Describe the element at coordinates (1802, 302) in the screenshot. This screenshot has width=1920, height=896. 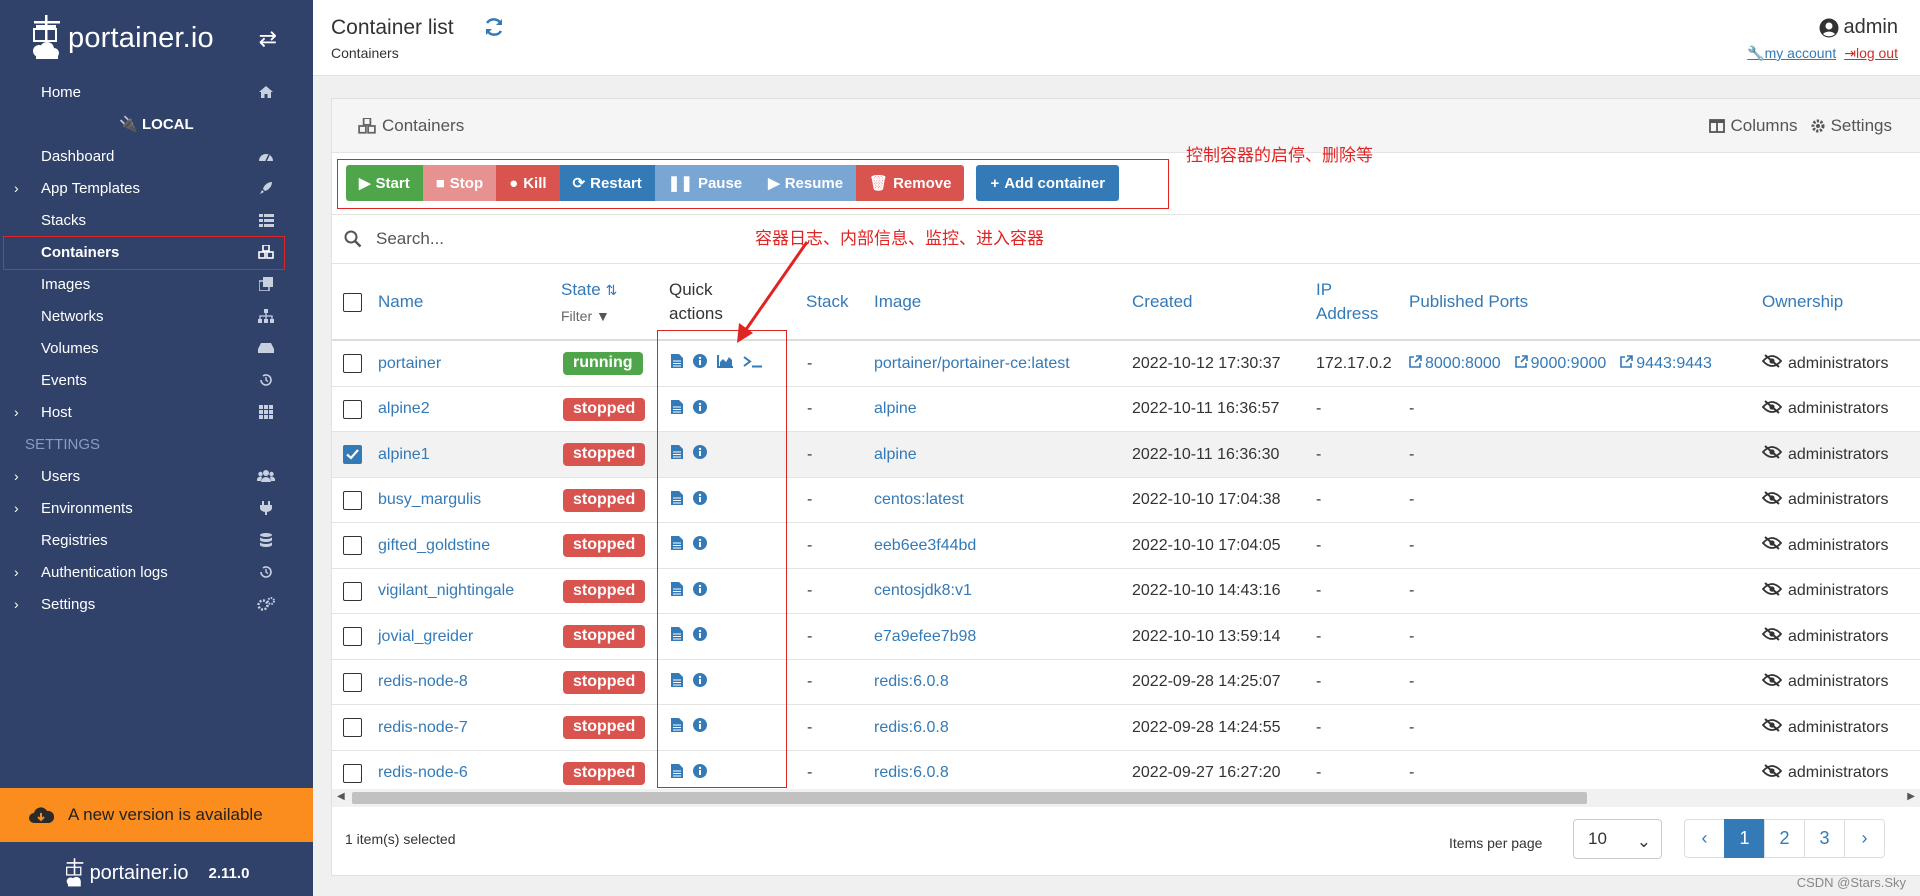
I see `column-header-ownership: Ownership` at that location.